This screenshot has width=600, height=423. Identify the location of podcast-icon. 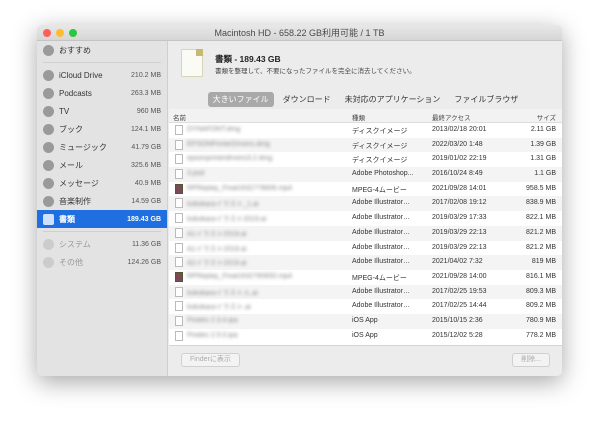
(48, 93).